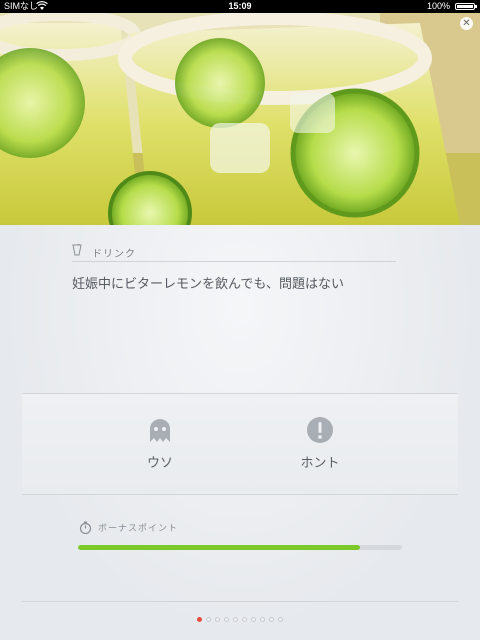  What do you see at coordinates (234, 251) in the screenshot?
I see `category-header: ドリンク` at bounding box center [234, 251].